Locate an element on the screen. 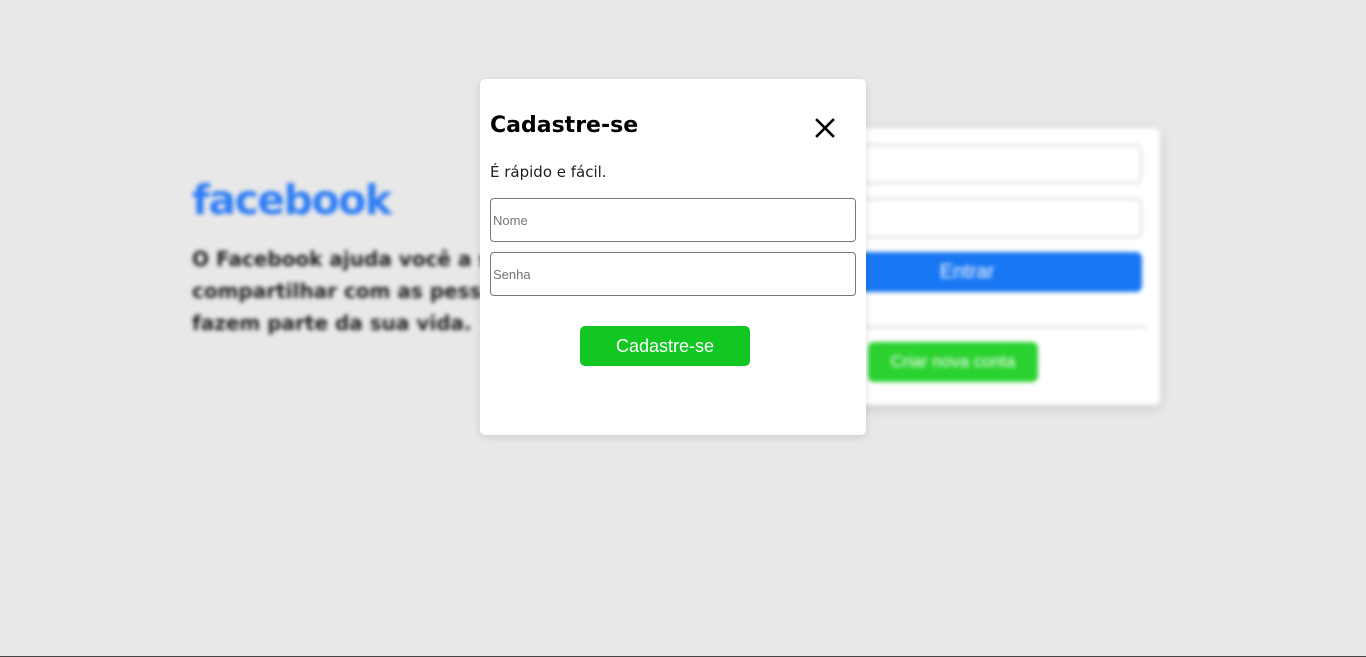 The height and width of the screenshot is (657, 1366). tagline-line-1: O Facebook ajuda você a s is located at coordinates (341, 259).